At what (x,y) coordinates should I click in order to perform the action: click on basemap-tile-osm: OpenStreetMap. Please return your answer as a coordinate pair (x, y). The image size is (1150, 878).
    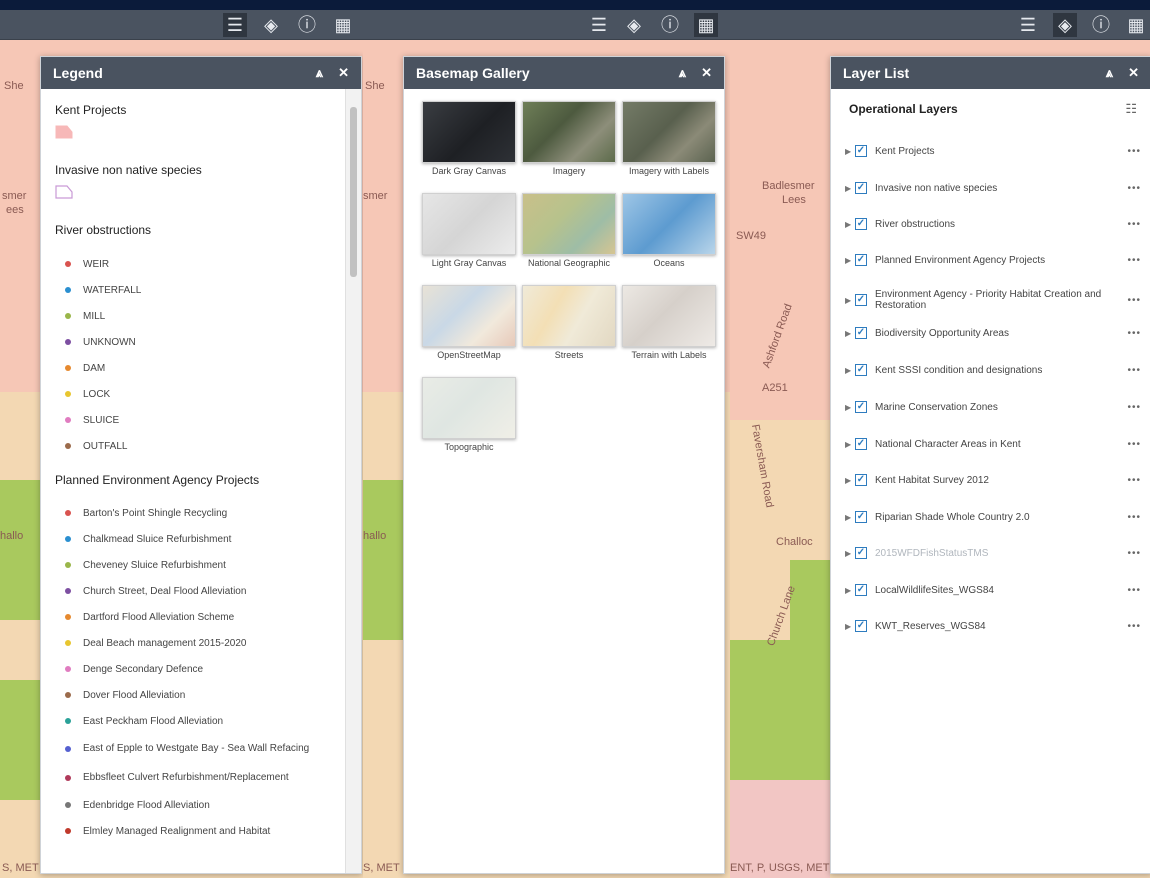
    Looking at the image, I should click on (469, 322).